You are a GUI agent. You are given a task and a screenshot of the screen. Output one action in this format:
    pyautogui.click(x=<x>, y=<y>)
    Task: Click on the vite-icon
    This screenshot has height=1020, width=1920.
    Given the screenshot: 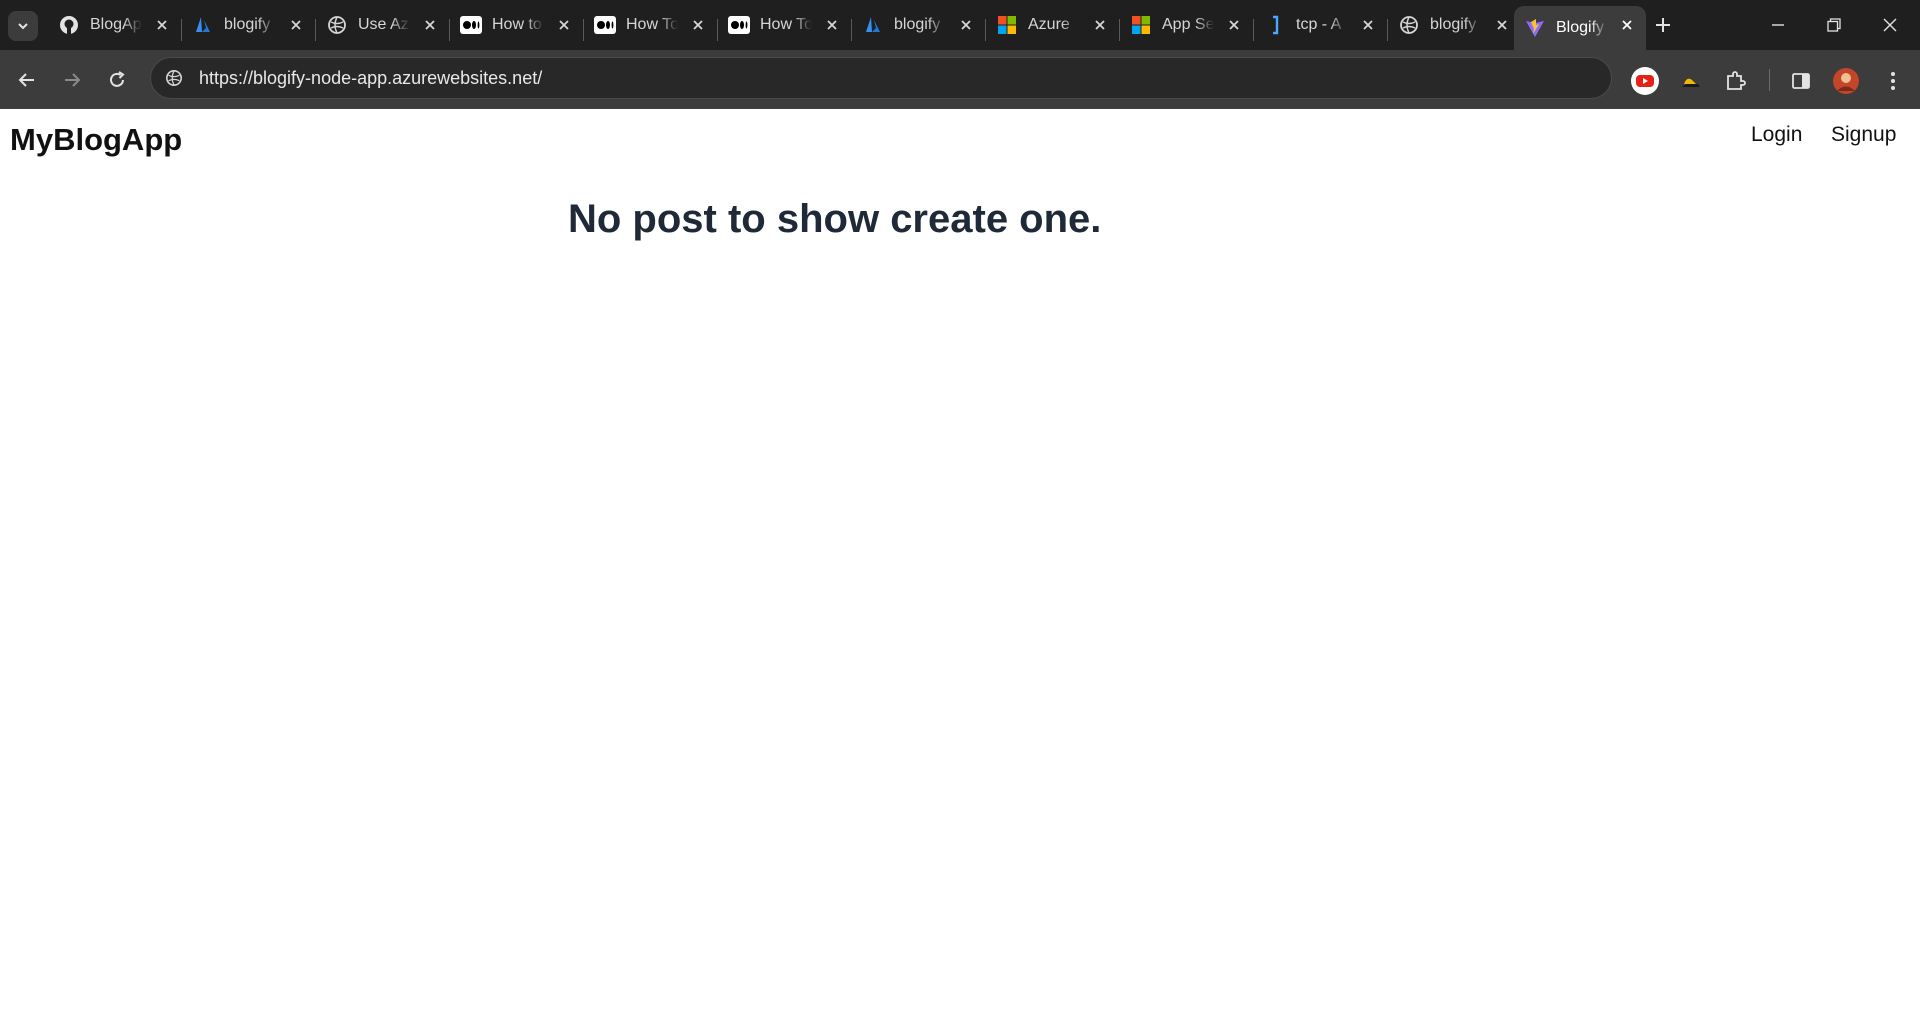 What is the action you would take?
    pyautogui.click(x=1535, y=28)
    